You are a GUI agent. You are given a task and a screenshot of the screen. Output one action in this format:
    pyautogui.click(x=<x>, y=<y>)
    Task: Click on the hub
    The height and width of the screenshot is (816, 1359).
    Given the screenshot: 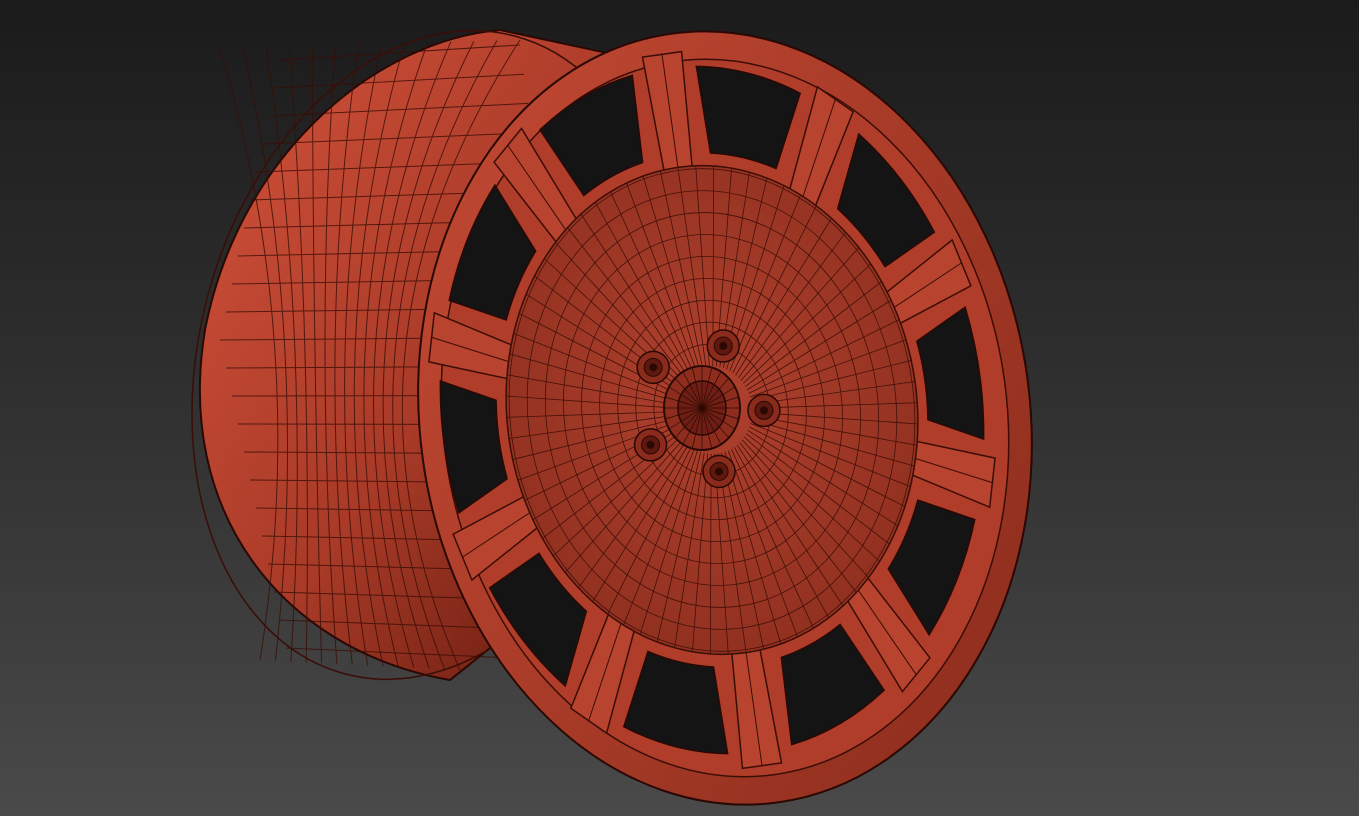 What is the action you would take?
    pyautogui.click(x=702, y=408)
    